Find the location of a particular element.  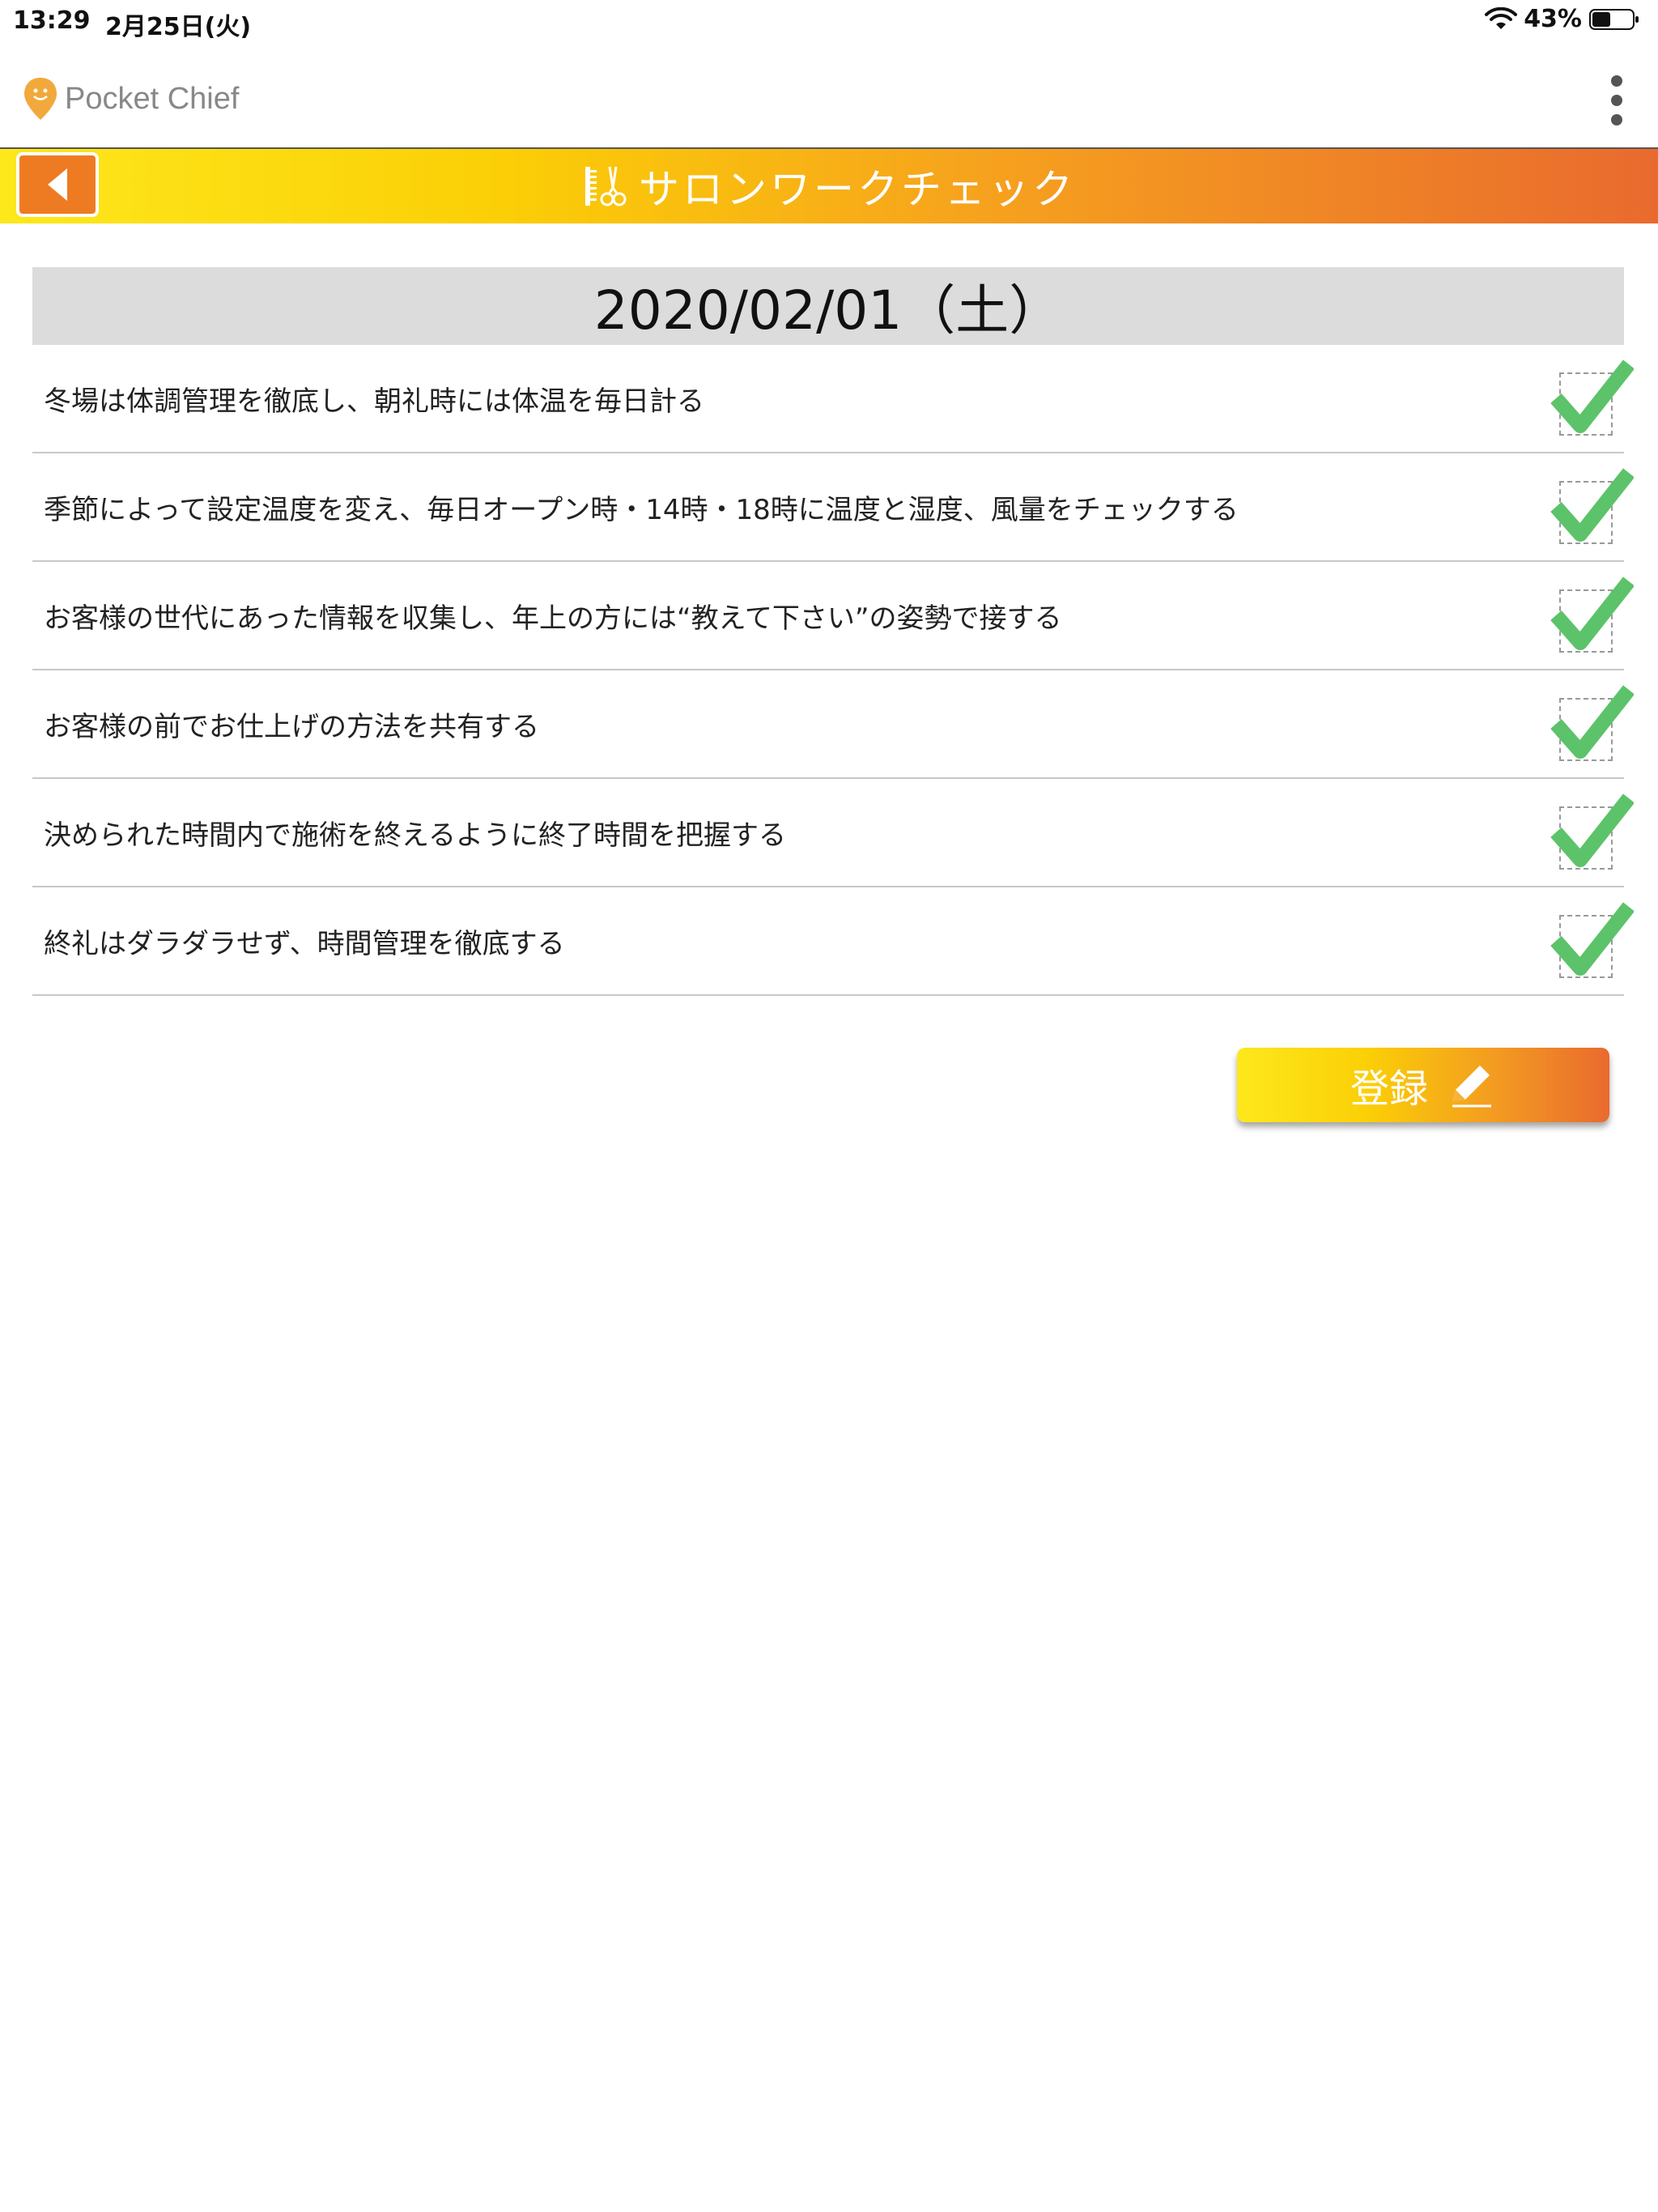

register-button: 登録 is located at coordinates (1423, 1085).